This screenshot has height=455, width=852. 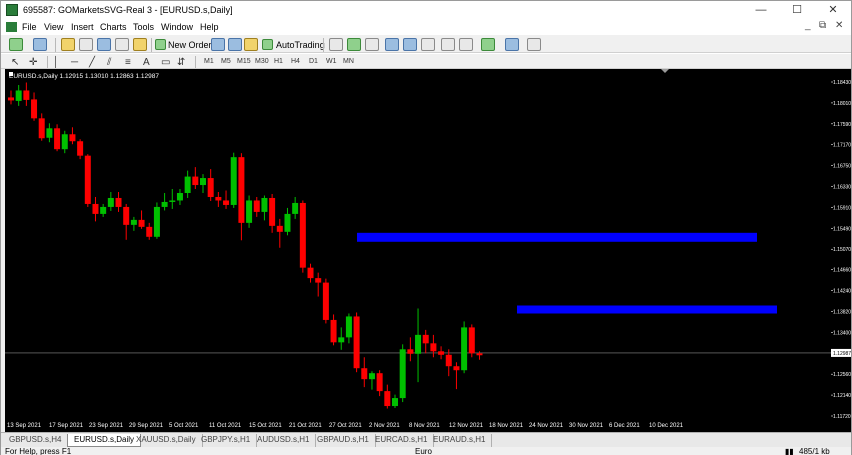 I want to click on close-button: ✕, so click(x=833, y=10).